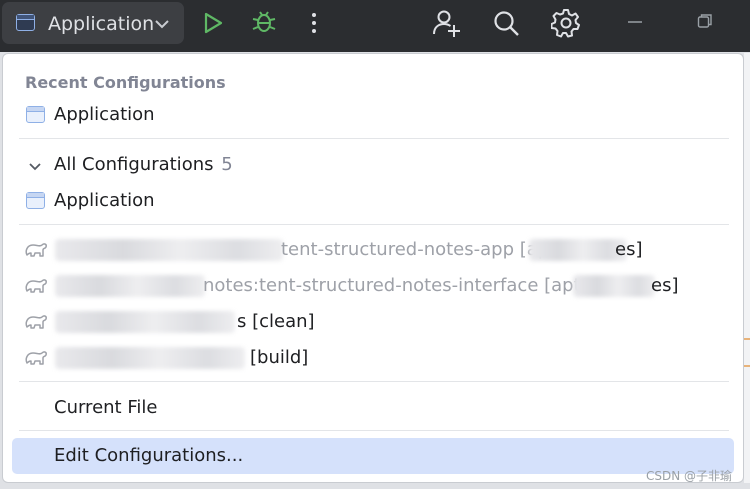 The height and width of the screenshot is (489, 750). What do you see at coordinates (506, 23) in the screenshot?
I see `search-icon` at bounding box center [506, 23].